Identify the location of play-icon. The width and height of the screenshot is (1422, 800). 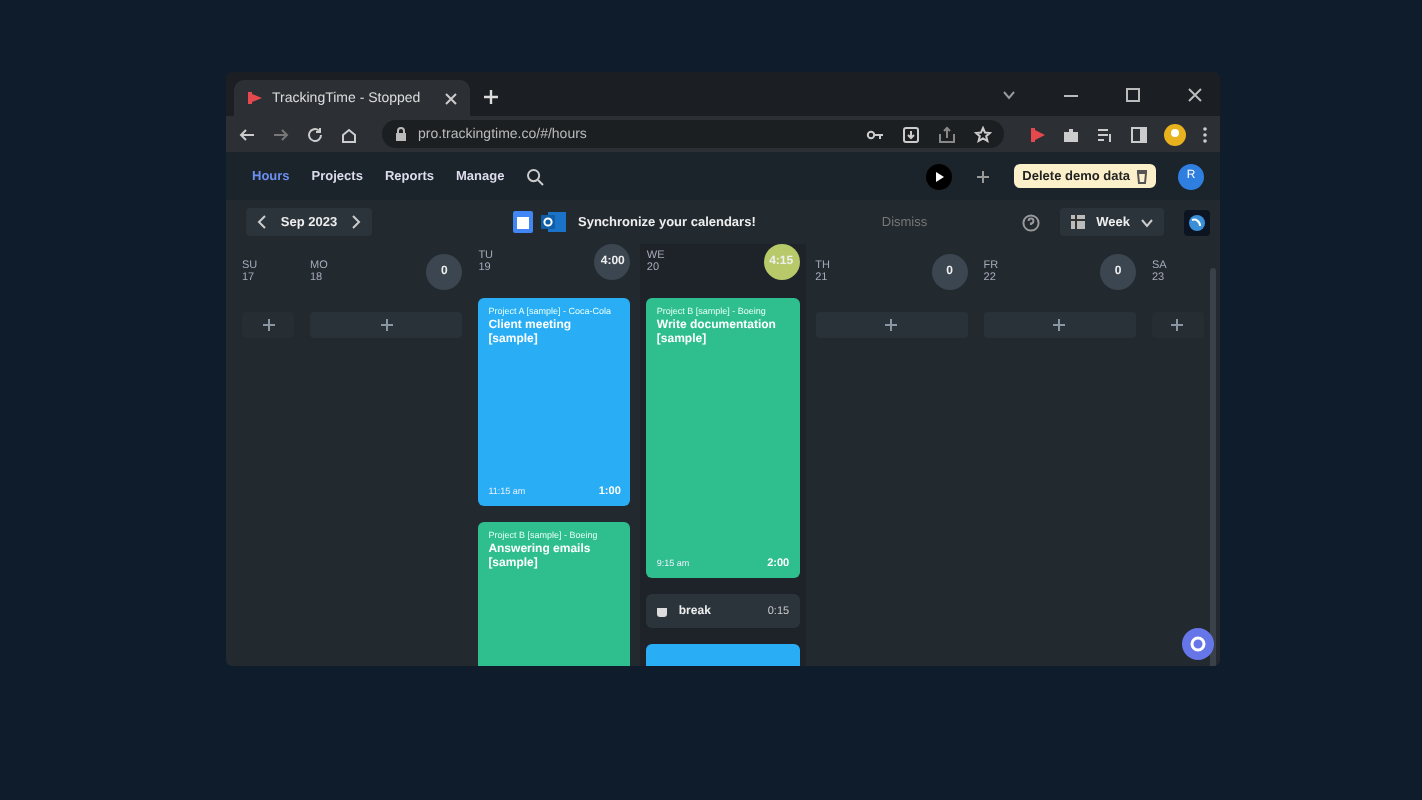
(939, 176).